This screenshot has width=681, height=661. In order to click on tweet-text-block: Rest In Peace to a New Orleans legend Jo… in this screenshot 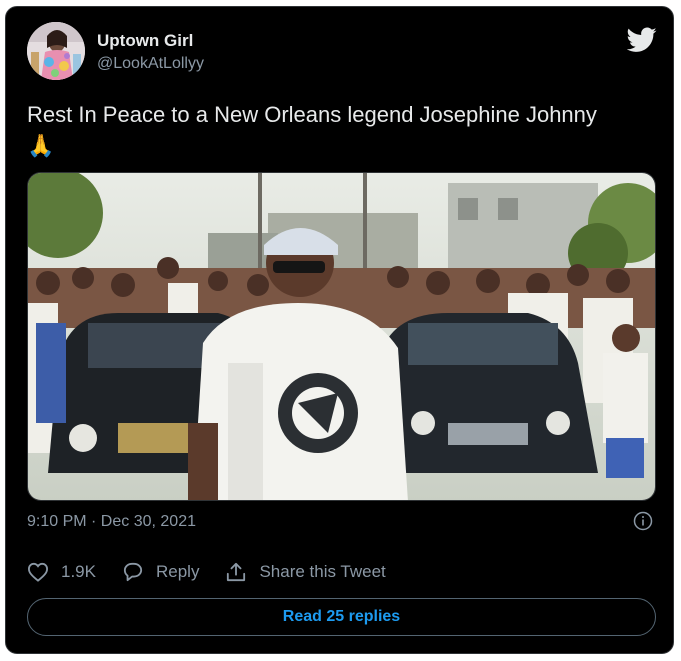, I will do `click(342, 130)`.